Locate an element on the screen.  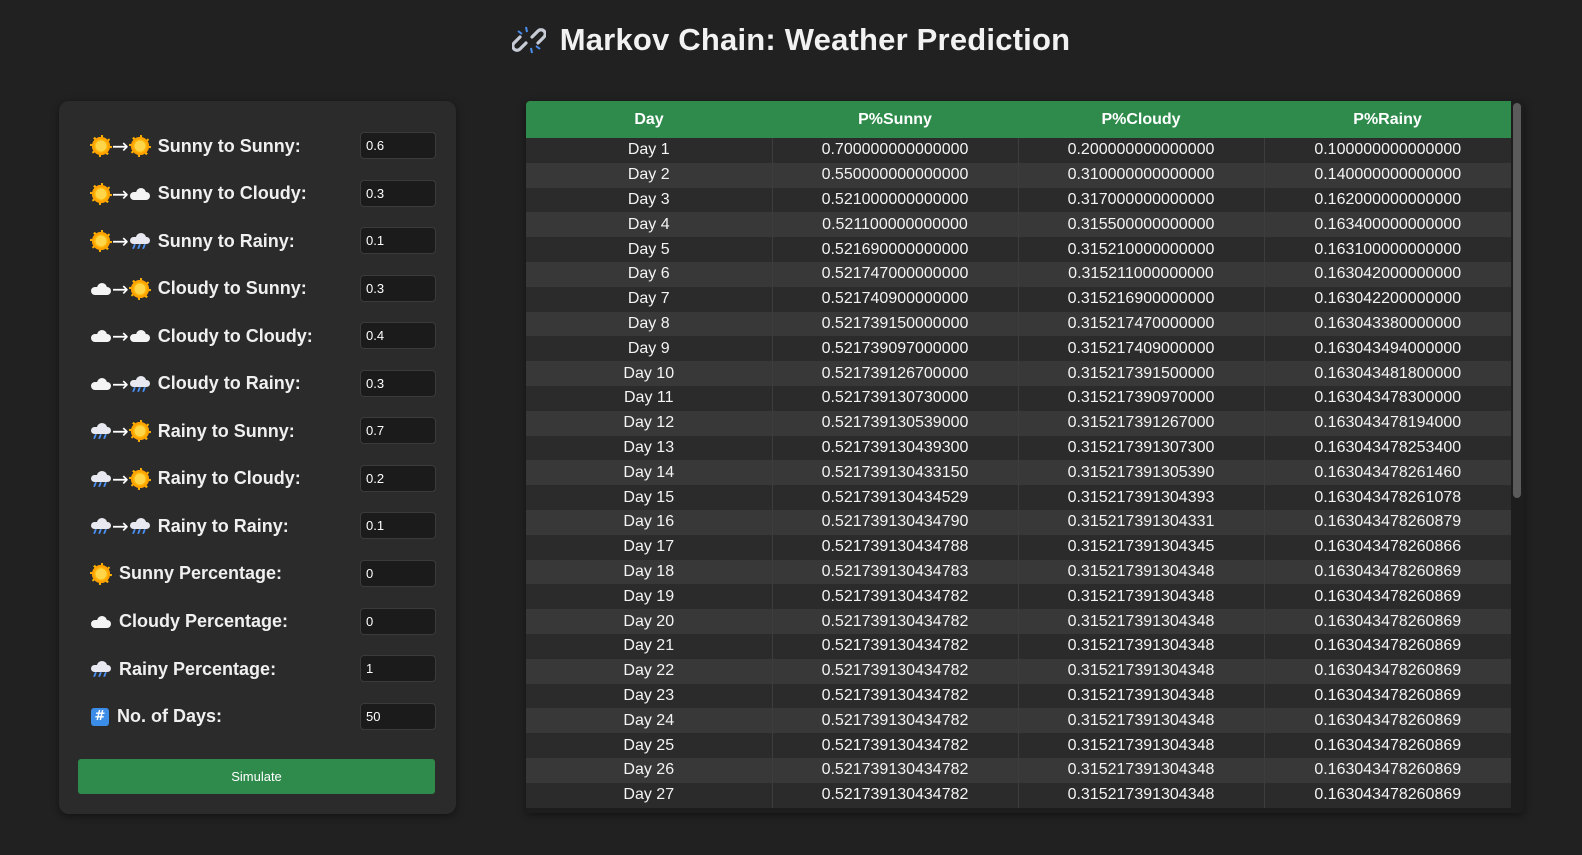
field-label: Cloudy to Cloudy: is located at coordinates (235, 335).